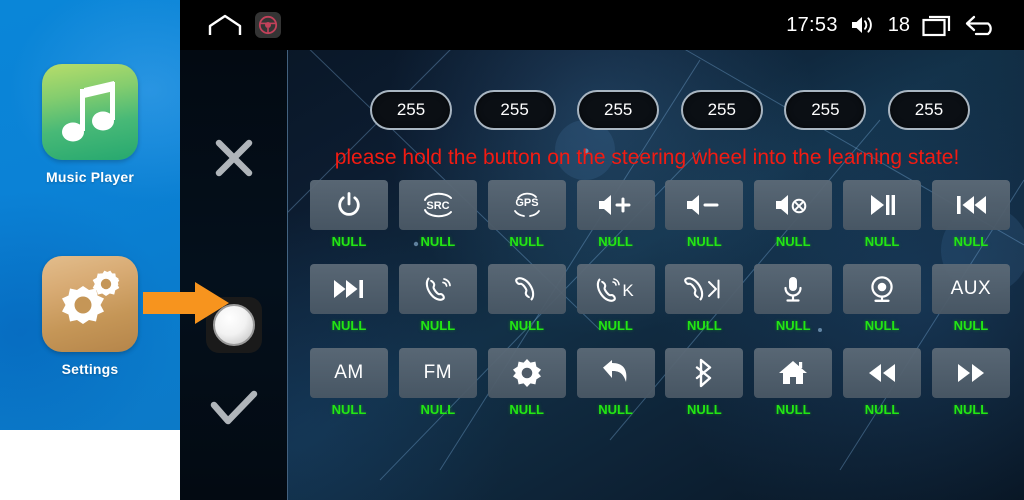 Image resolution: width=1024 pixels, height=500 pixels. I want to click on function-cell: AUX NULL, so click(970, 298).